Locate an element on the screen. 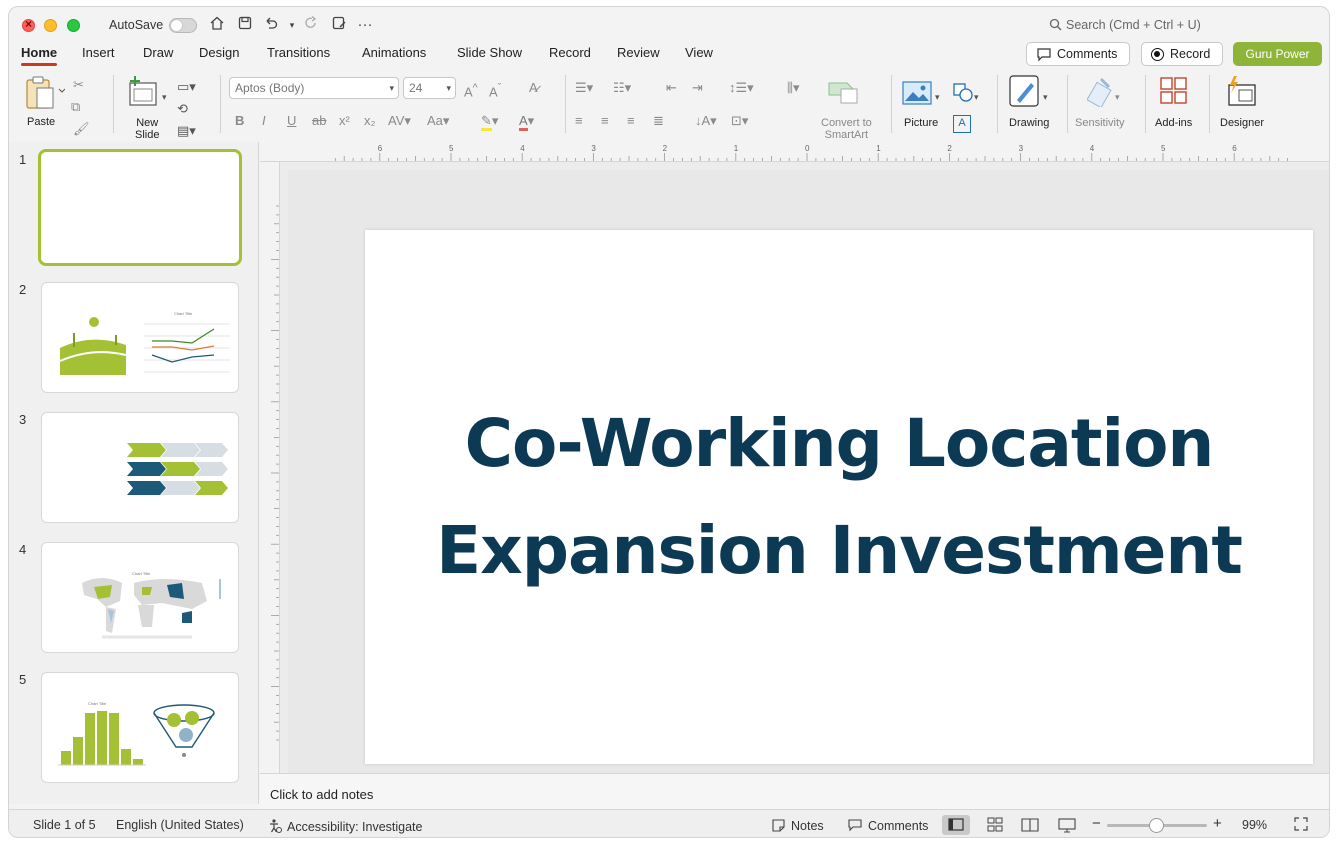 This screenshot has height=843, width=1337. line-spacing-icon: ↕☰▾ is located at coordinates (741, 88).